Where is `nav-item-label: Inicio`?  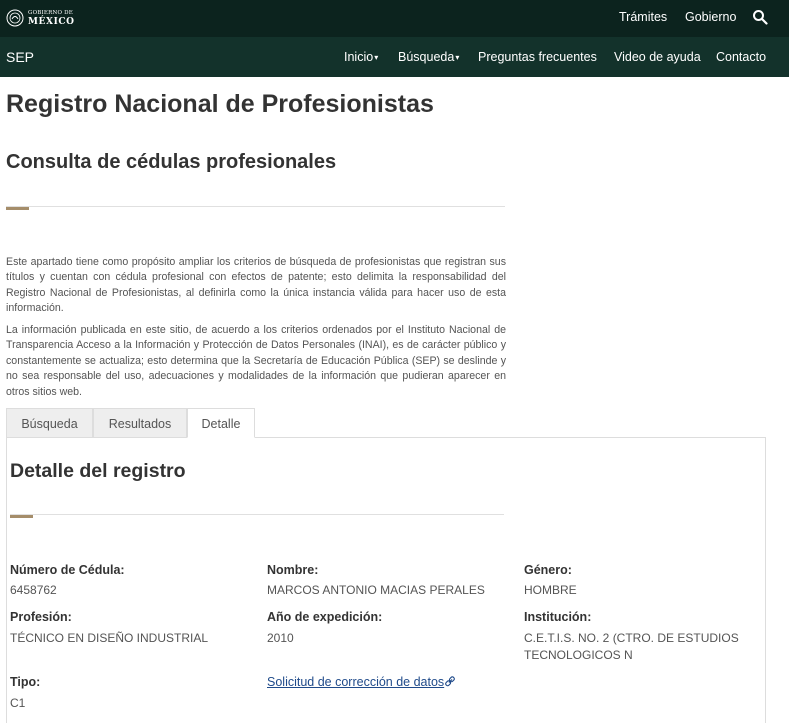
nav-item-label: Inicio is located at coordinates (359, 57).